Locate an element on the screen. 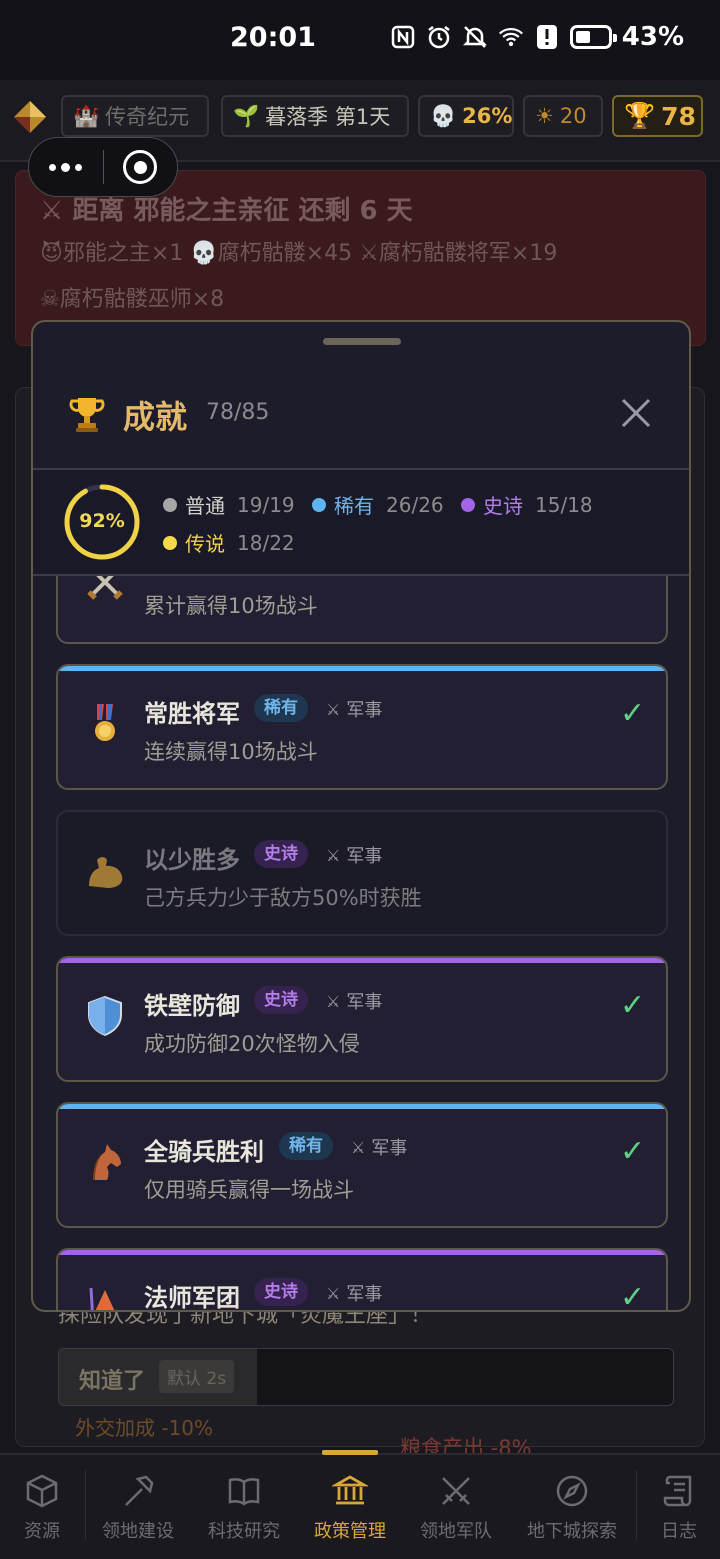 This screenshot has width=720, height=1559. diplomacy-bonus: 外交加成 -10% is located at coordinates (144, 1428).